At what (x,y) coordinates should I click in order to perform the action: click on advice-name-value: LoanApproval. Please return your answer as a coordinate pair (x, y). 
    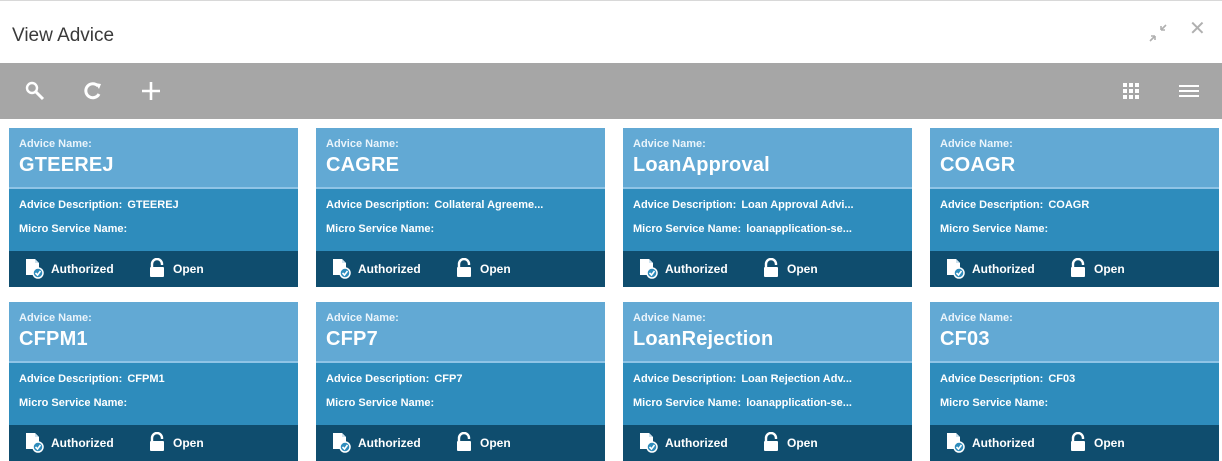
    Looking at the image, I should click on (701, 165).